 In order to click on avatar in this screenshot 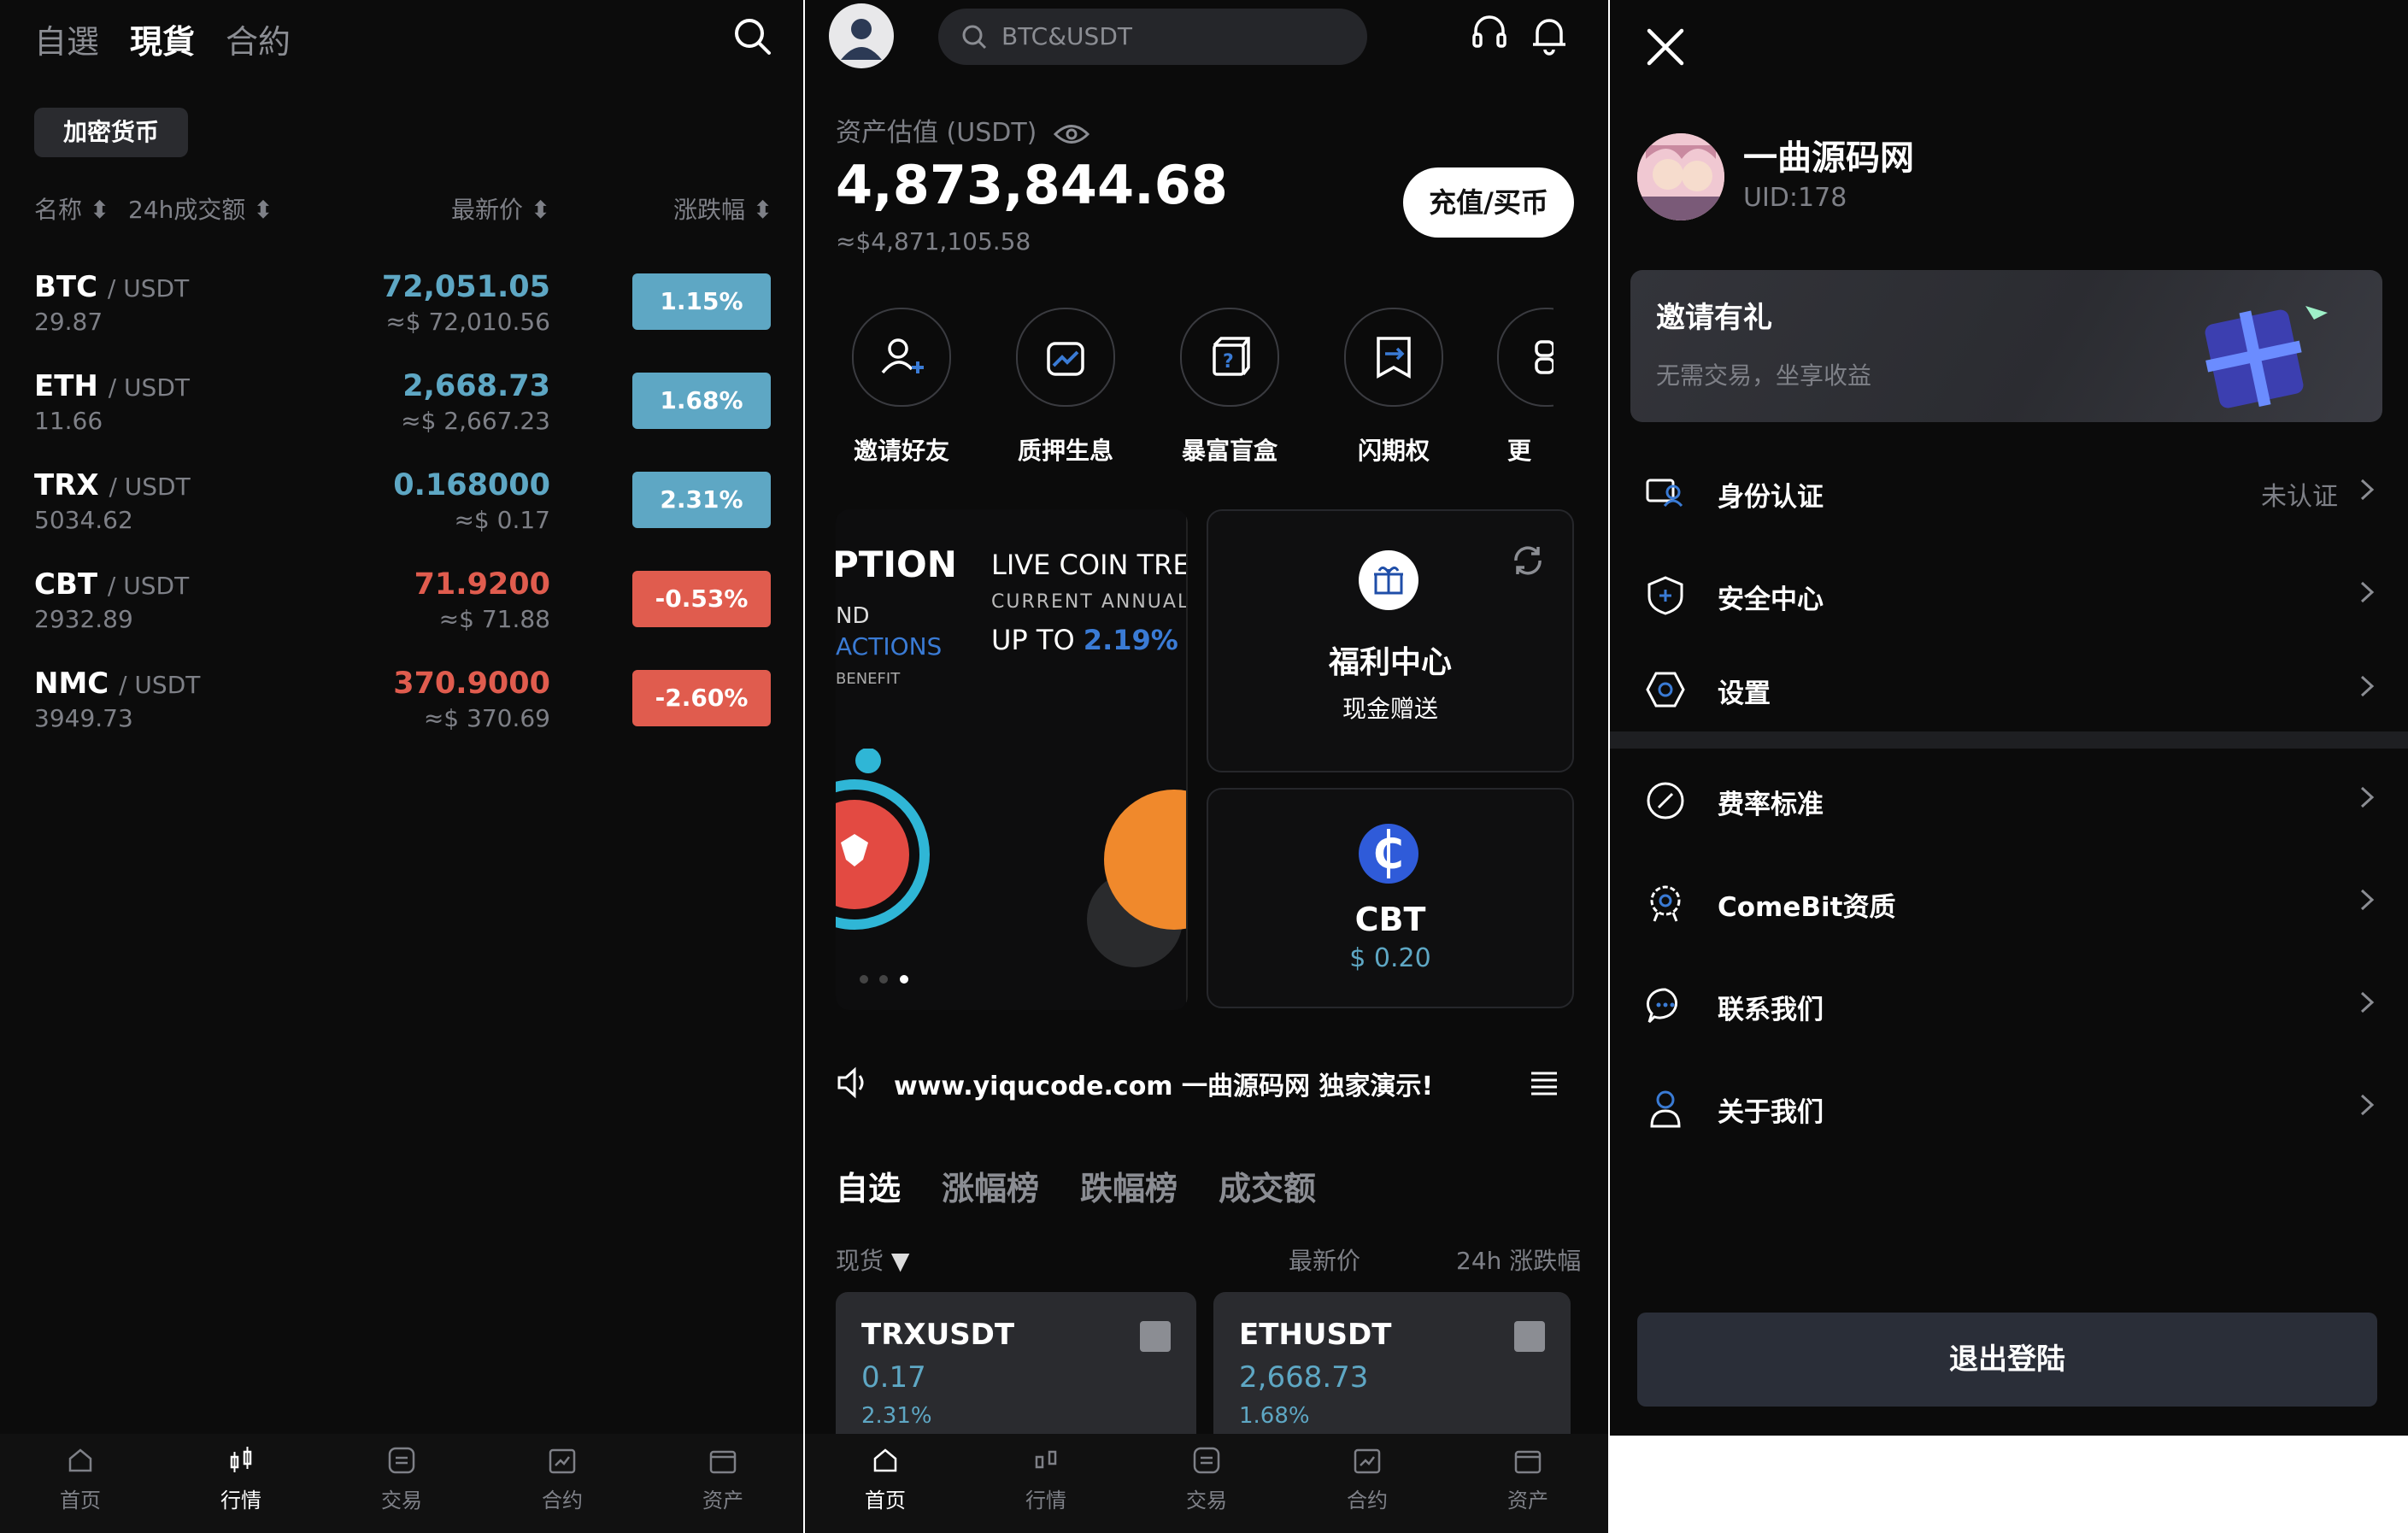, I will do `click(861, 35)`.